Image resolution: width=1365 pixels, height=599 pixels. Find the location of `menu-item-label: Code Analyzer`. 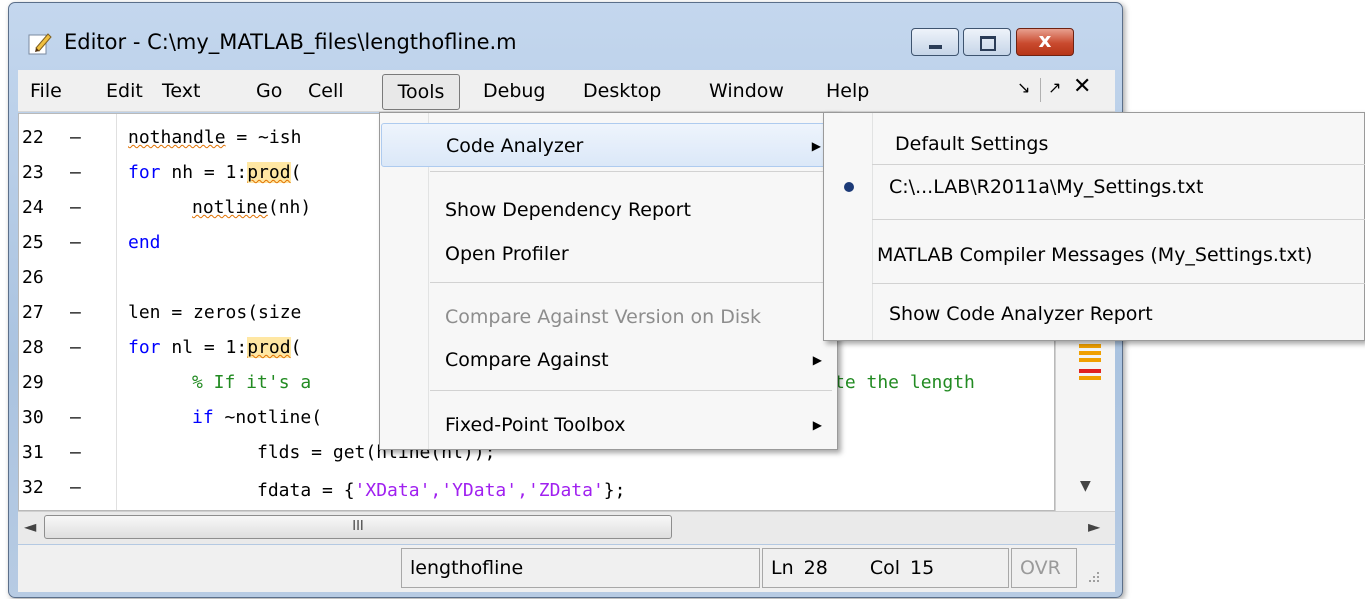

menu-item-label: Code Analyzer is located at coordinates (515, 146).